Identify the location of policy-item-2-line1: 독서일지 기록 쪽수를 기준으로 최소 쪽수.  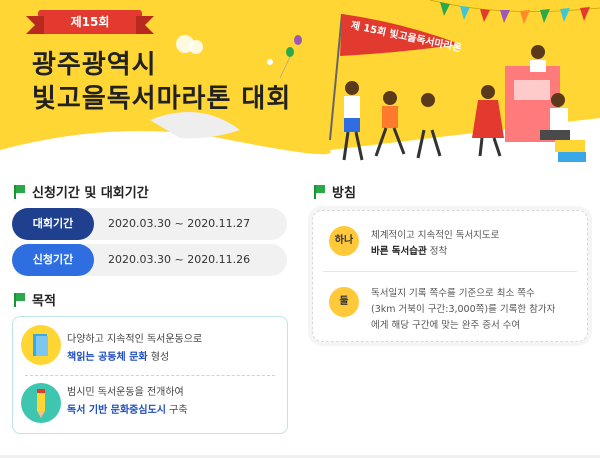
(453, 293).